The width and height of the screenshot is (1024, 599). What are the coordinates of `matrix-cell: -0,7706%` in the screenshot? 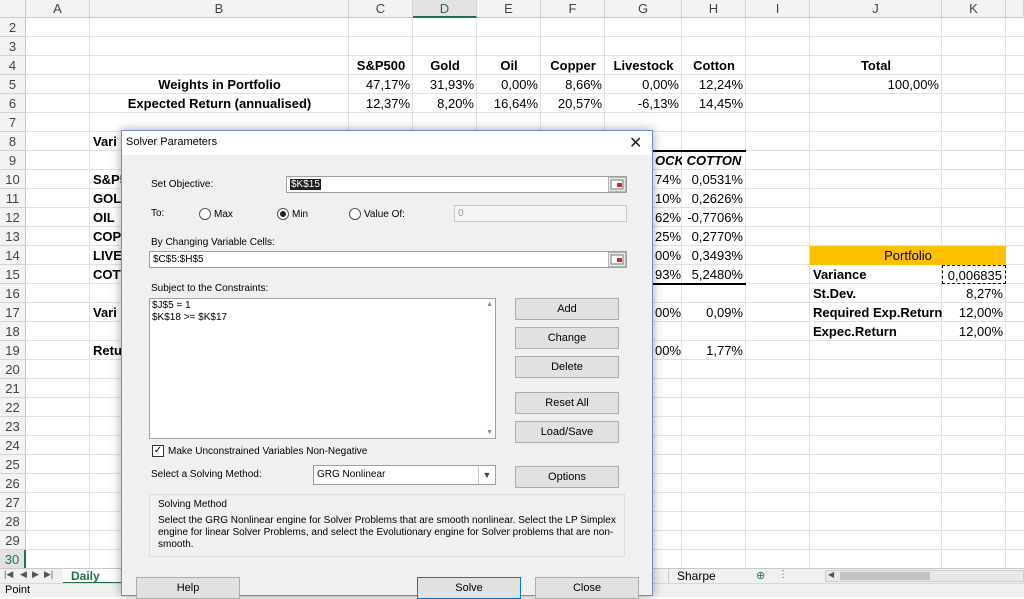 It's located at (714, 217).